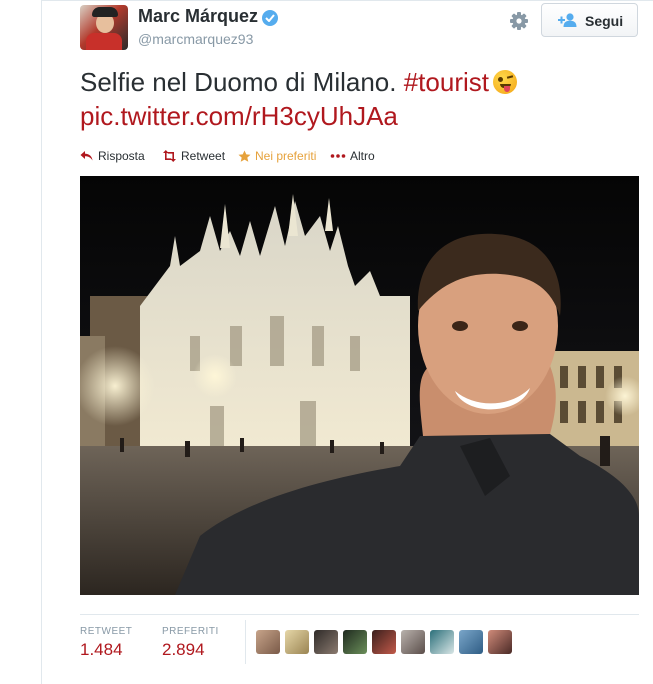 This screenshot has height=684, width=653. Describe the element at coordinates (359, 614) in the screenshot. I see `stats-divider` at that location.